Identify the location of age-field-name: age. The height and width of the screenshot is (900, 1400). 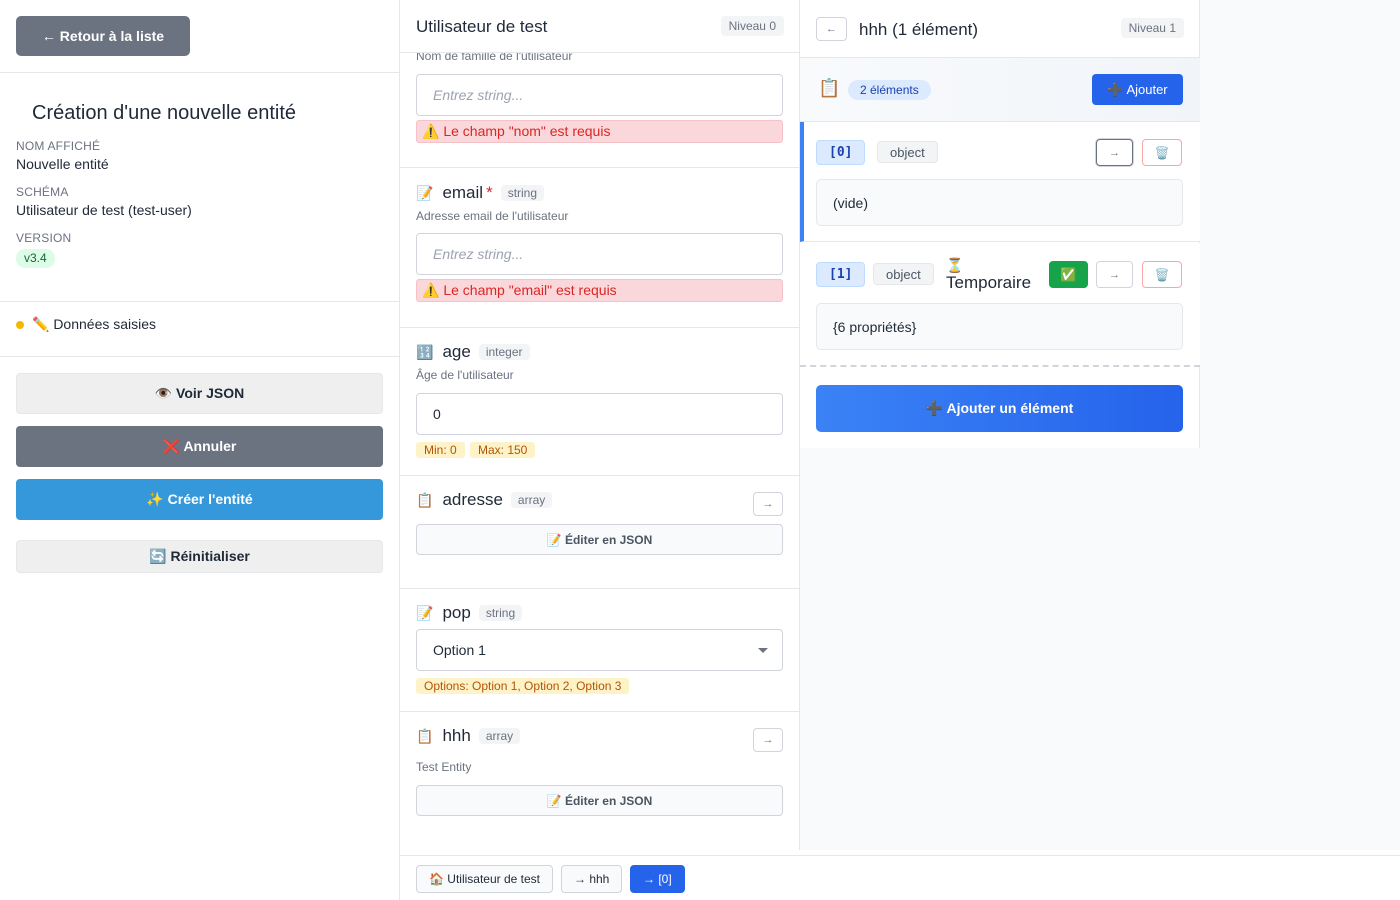
(456, 351).